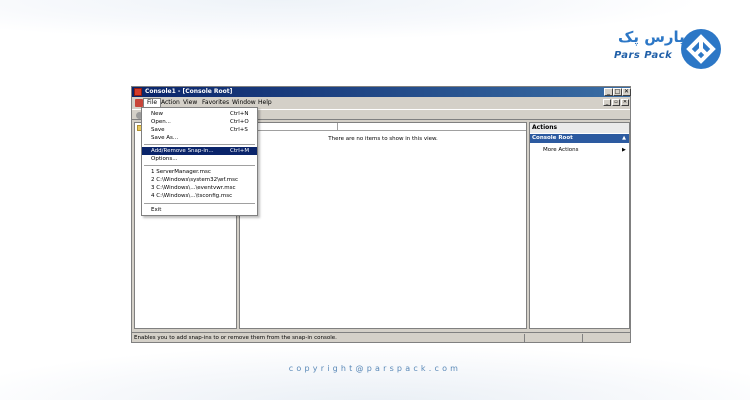 Image resolution: width=750 pixels, height=400 pixels. I want to click on console-icon, so click(139, 103).